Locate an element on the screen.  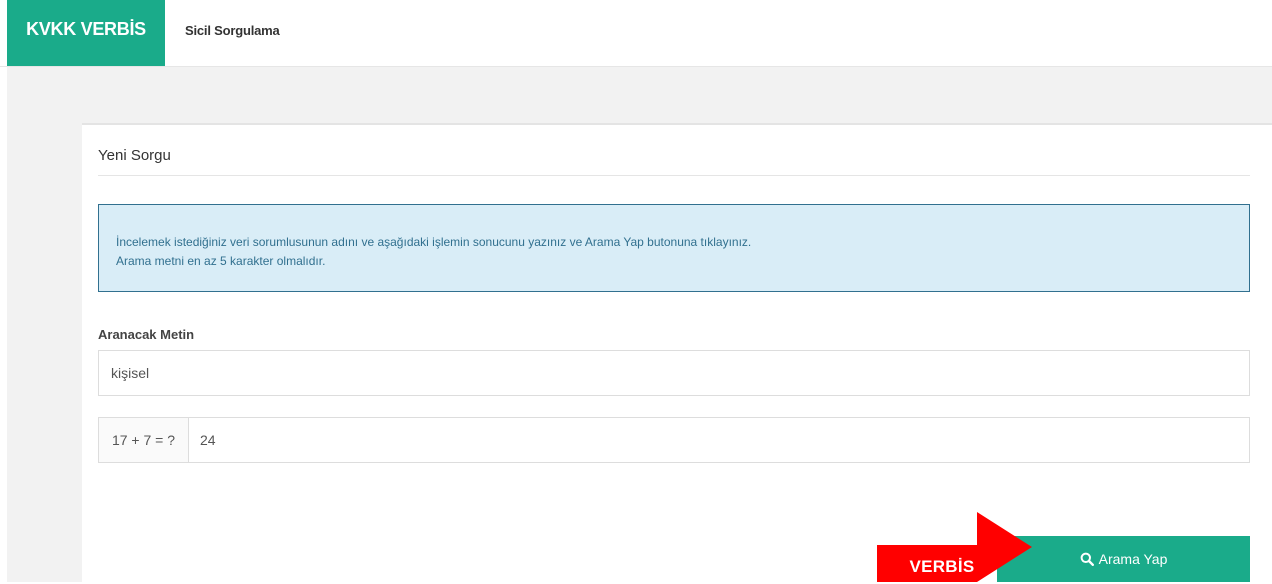
captcha-group: 17 + 7 = ? is located at coordinates (674, 440).